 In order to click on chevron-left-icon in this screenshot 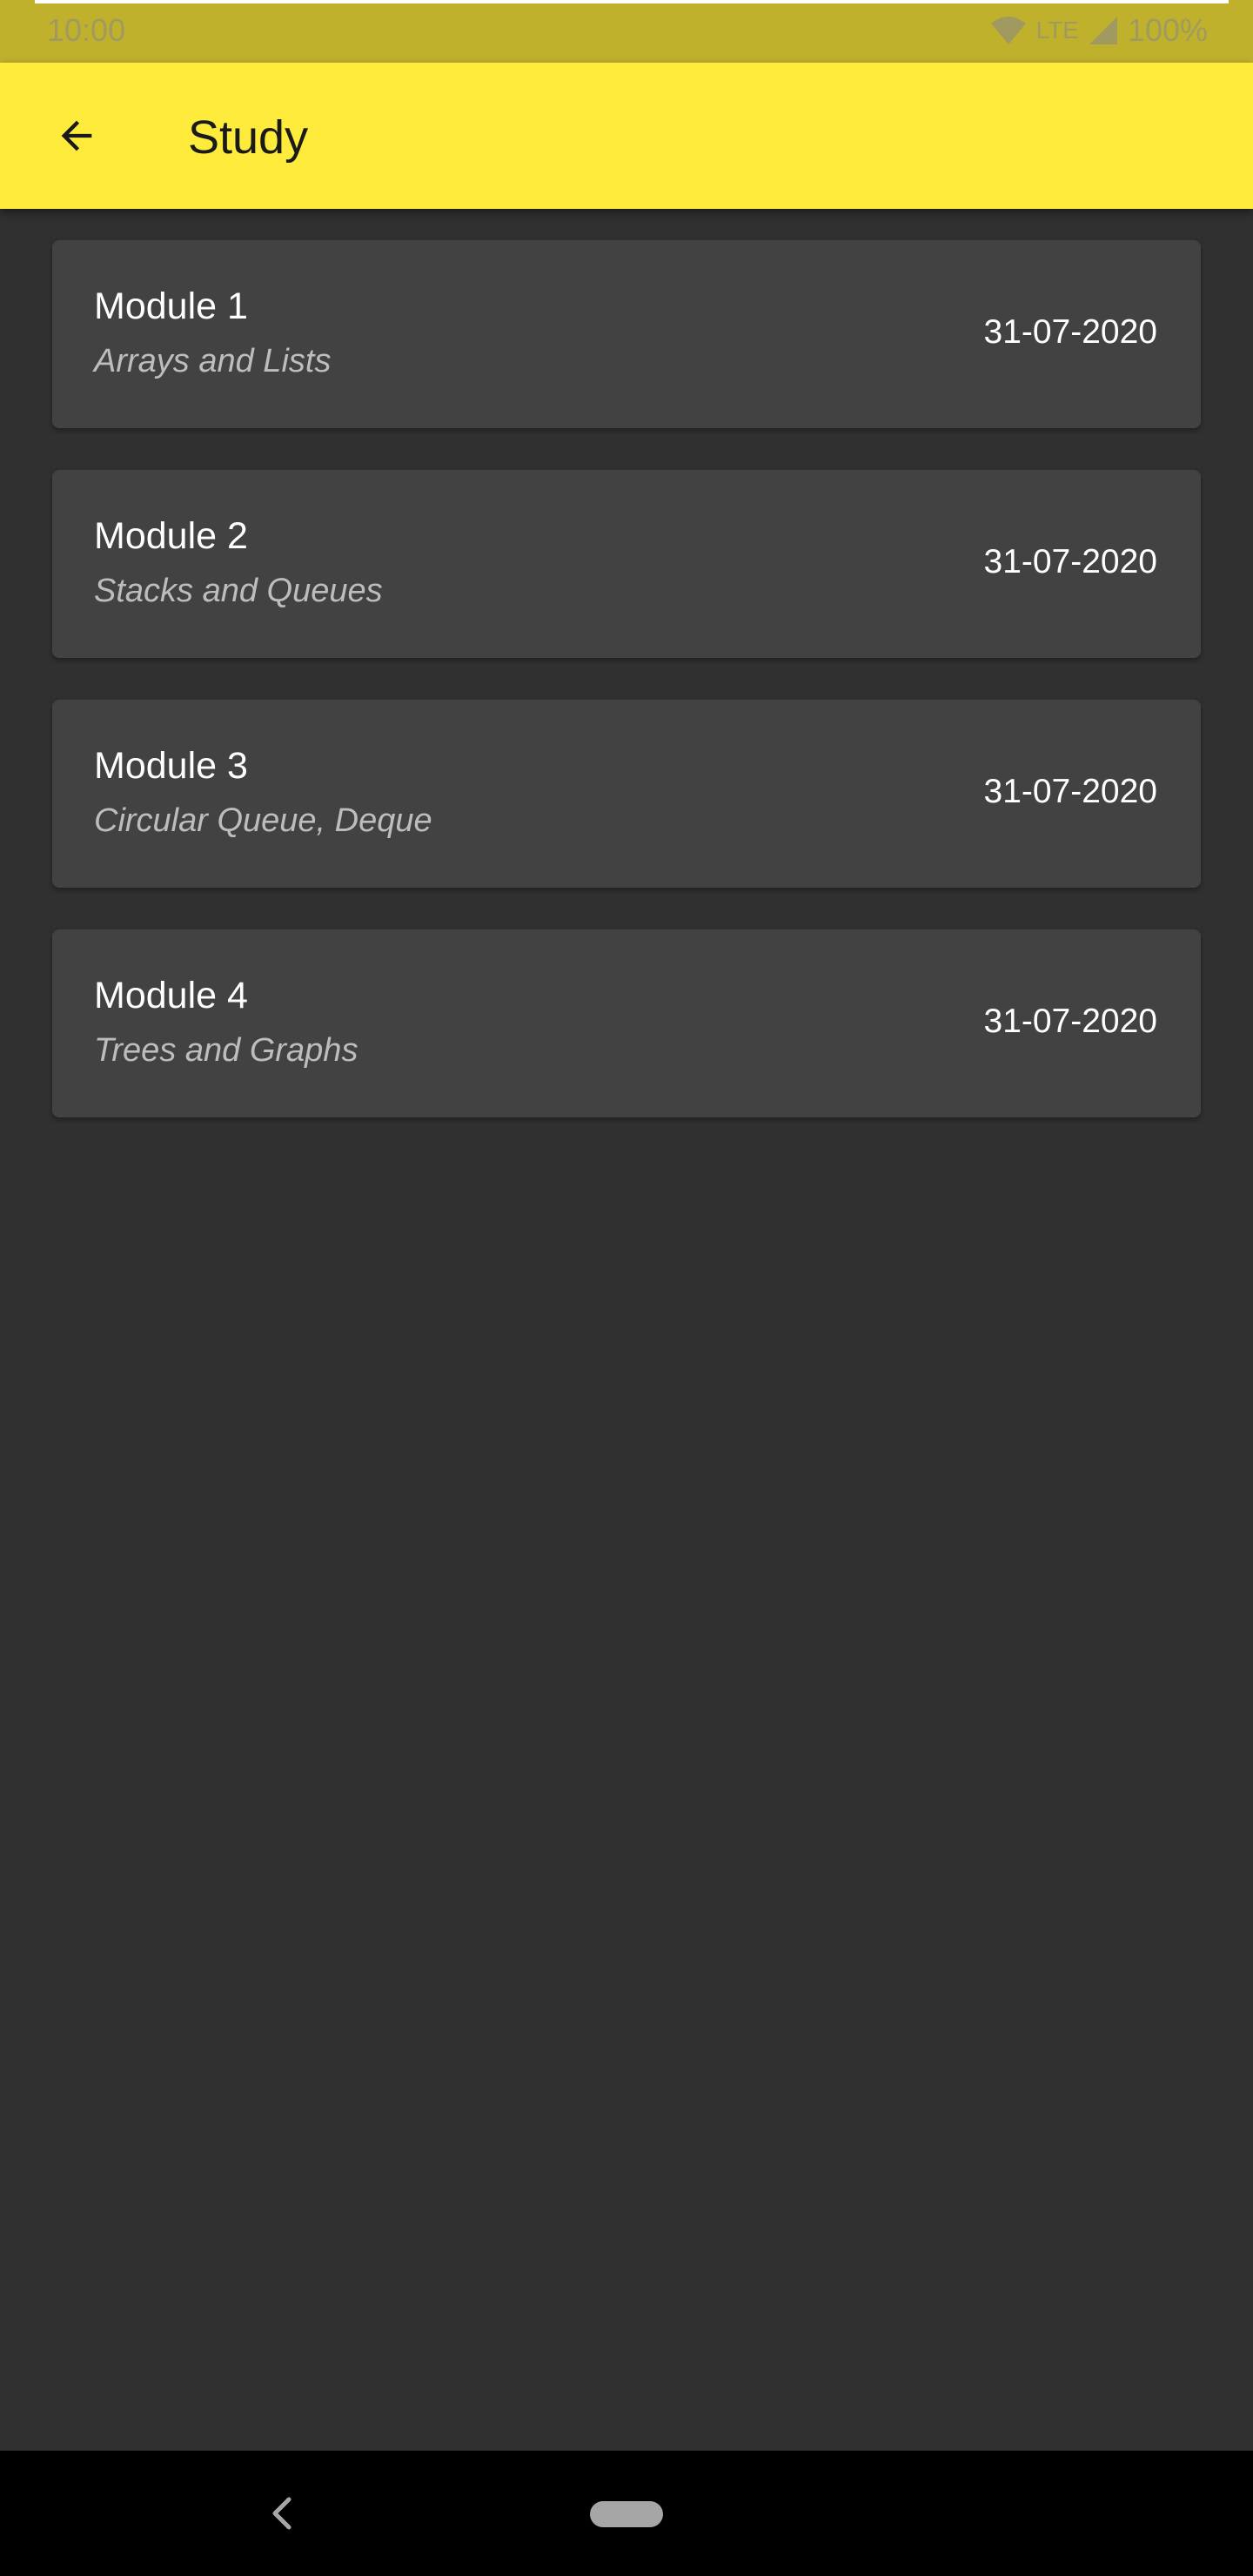, I will do `click(281, 2513)`.